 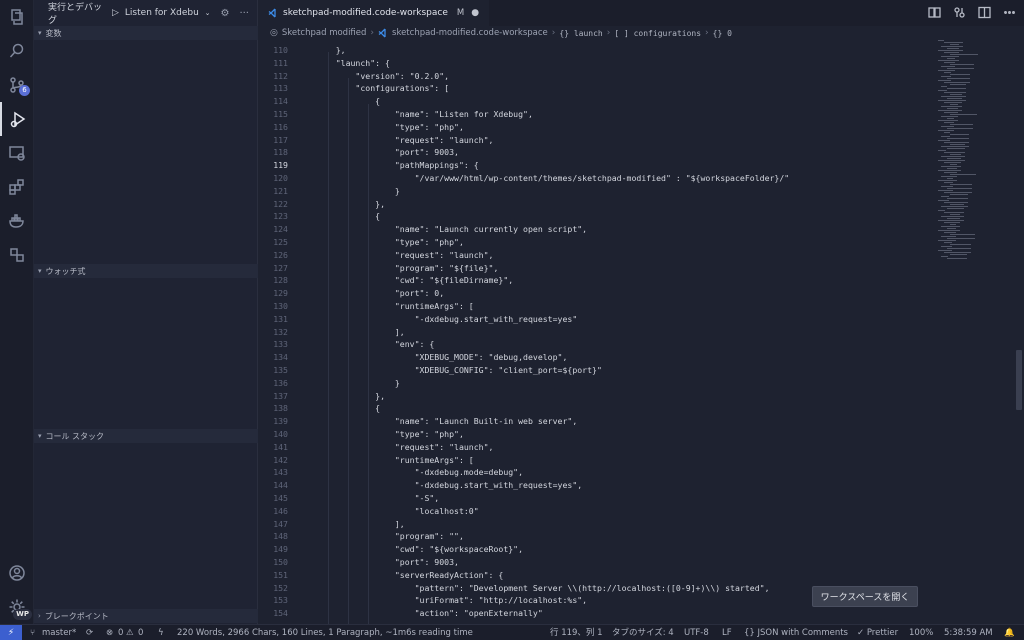 I want to click on branch-icon: ⑂, so click(x=32, y=632).